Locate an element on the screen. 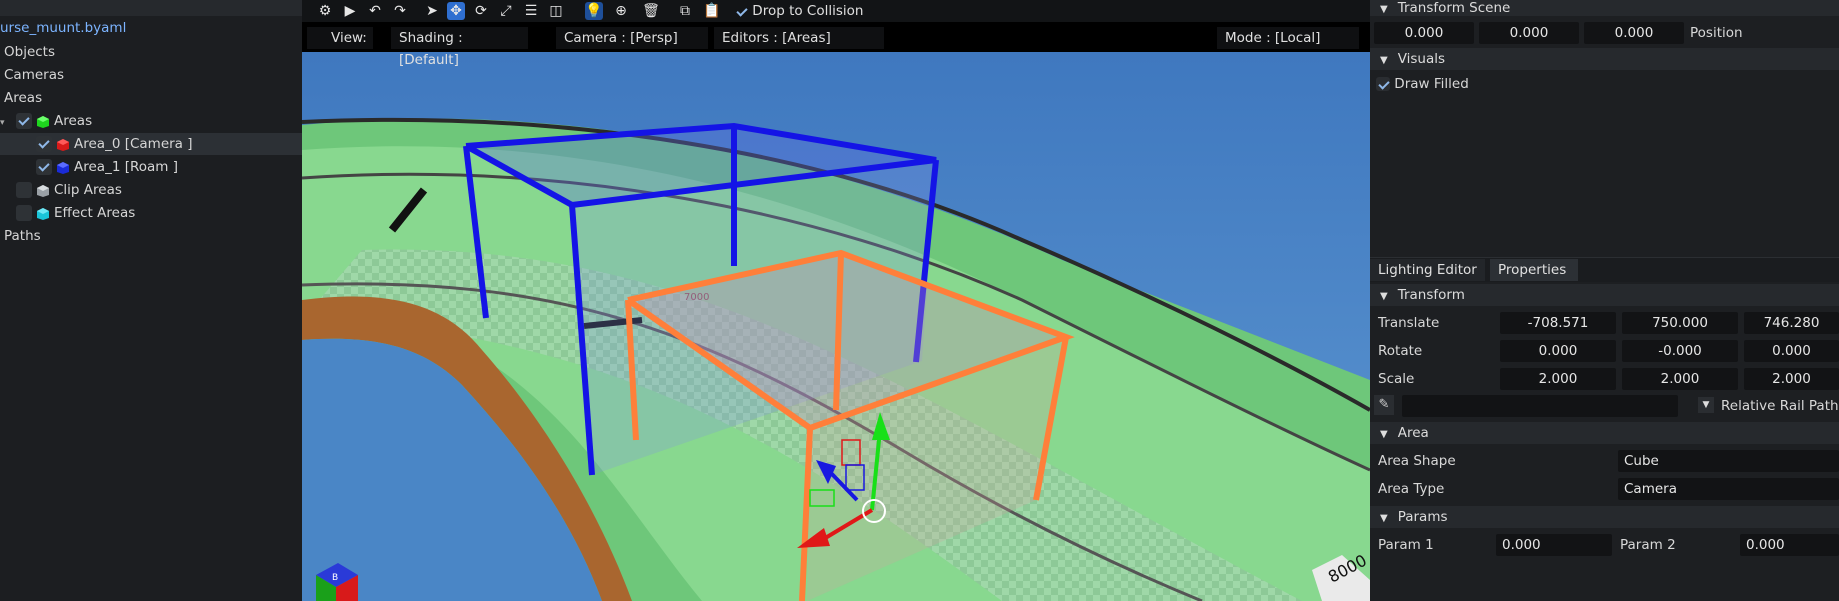  move-tool-icon: ✥ is located at coordinates (456, 11).